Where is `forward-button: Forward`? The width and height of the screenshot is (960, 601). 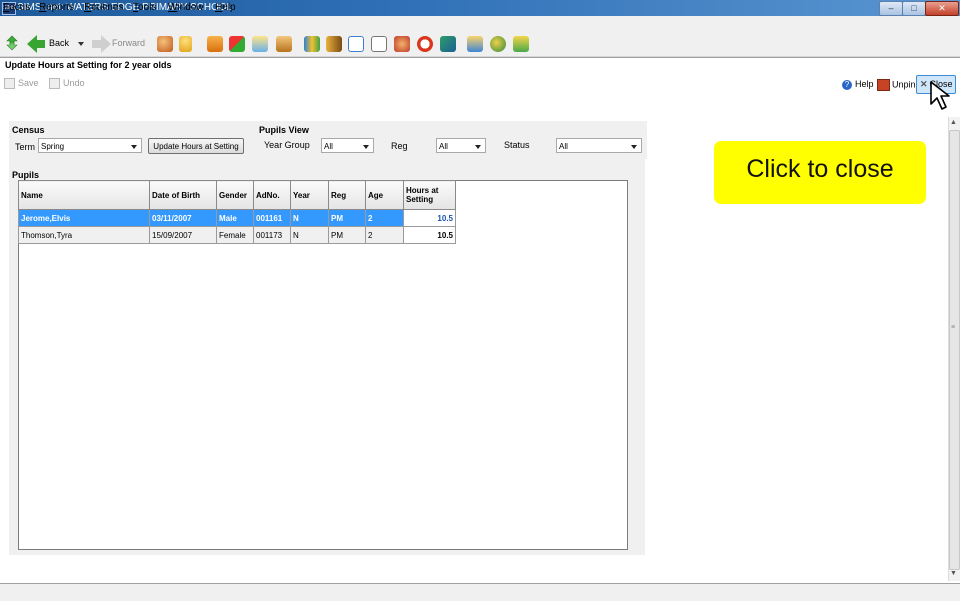 forward-button: Forward is located at coordinates (129, 43).